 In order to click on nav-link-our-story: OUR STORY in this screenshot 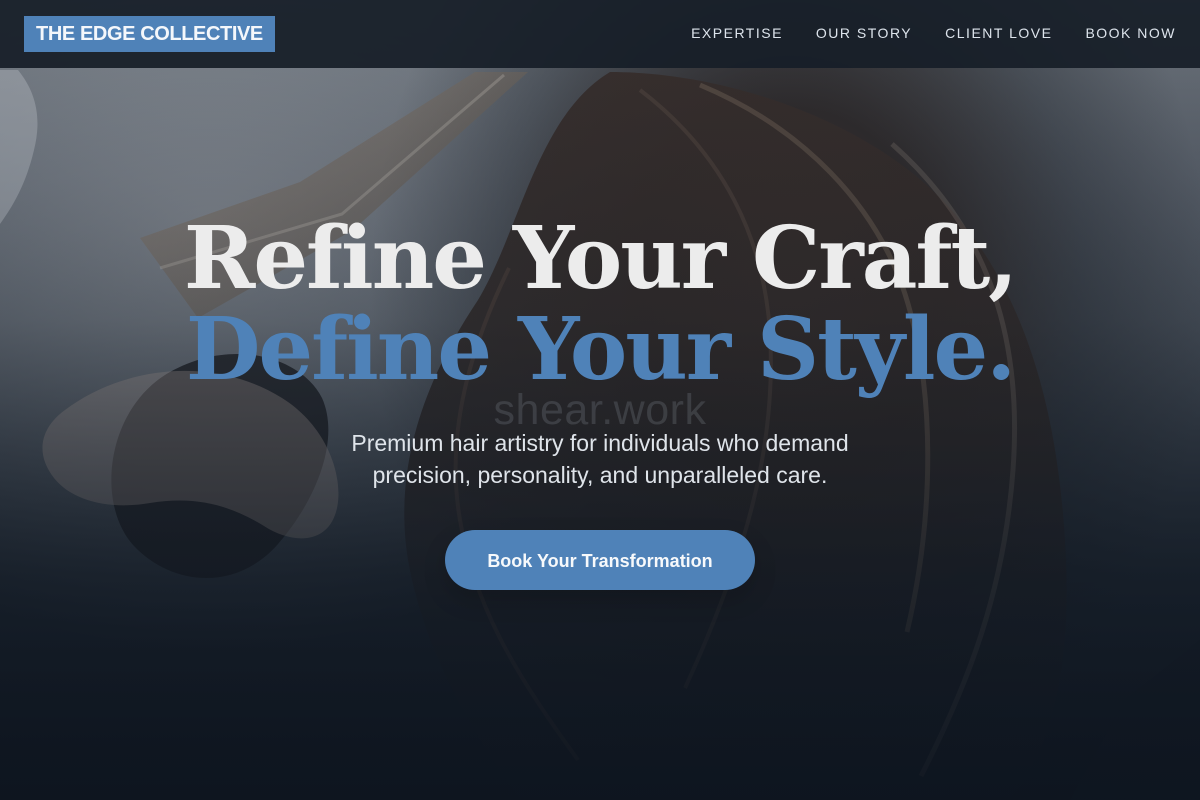, I will do `click(864, 33)`.